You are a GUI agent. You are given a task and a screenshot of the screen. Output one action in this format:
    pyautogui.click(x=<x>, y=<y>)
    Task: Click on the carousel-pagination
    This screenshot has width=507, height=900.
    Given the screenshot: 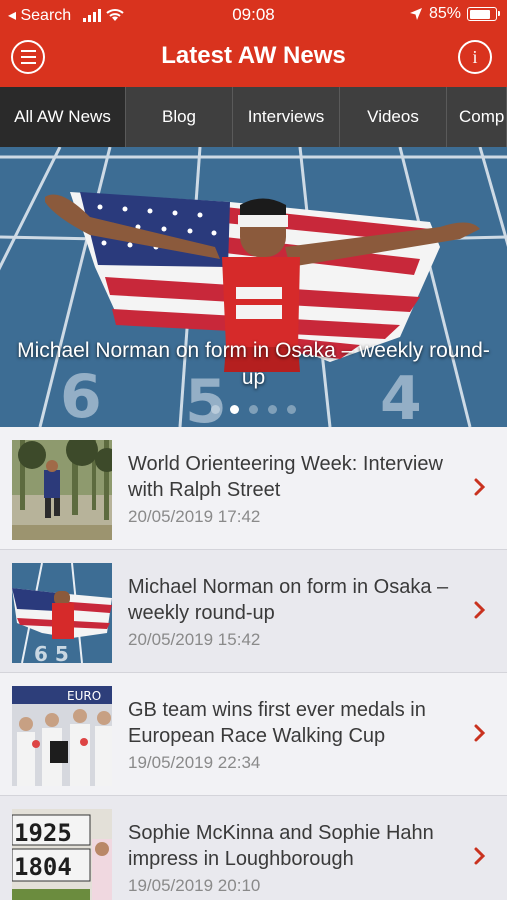 What is the action you would take?
    pyautogui.click(x=253, y=409)
    